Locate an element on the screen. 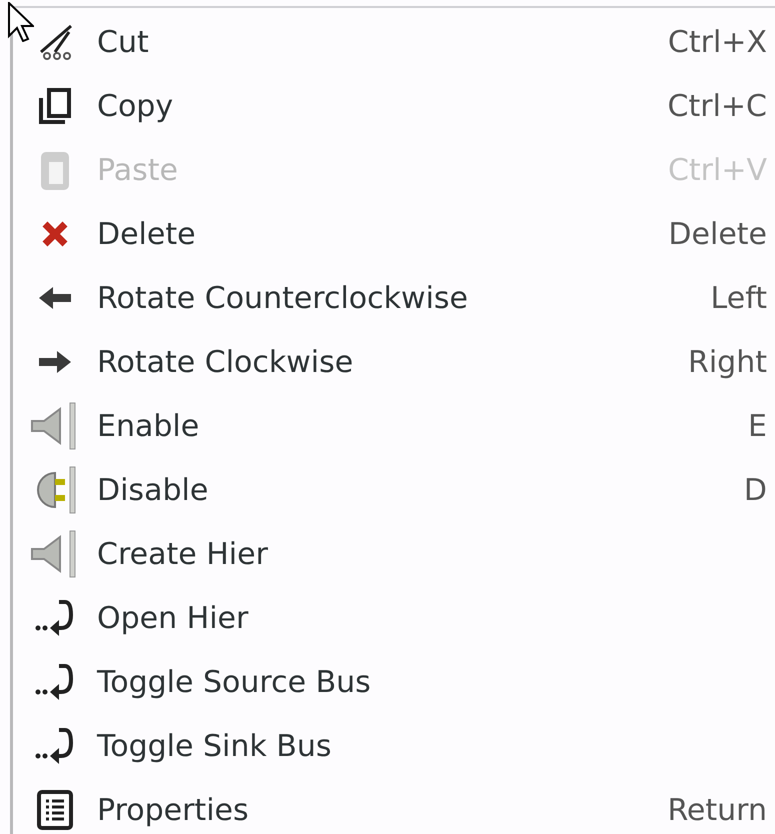 The image size is (775, 834). menu-item-label: Create Hier is located at coordinates (183, 554).